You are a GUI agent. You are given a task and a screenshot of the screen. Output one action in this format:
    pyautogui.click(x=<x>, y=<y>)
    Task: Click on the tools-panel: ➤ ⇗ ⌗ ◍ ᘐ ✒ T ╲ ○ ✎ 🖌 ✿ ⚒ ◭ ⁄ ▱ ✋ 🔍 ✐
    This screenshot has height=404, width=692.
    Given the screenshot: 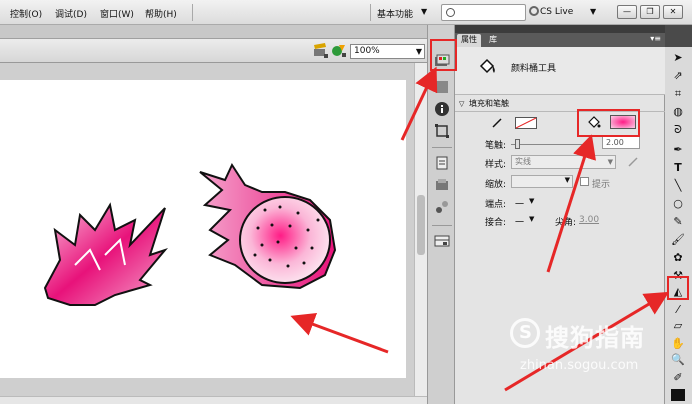 What is the action you would take?
    pyautogui.click(x=678, y=214)
    